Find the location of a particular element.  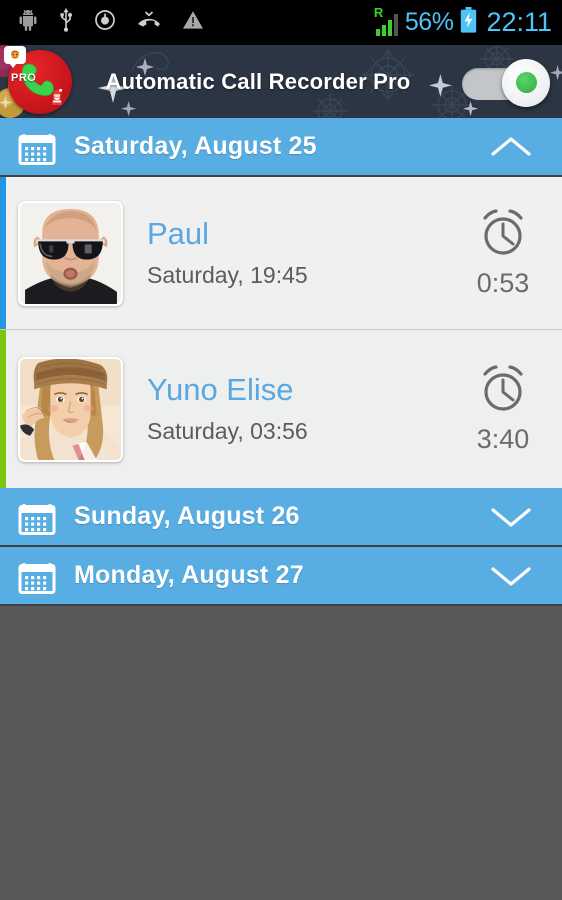

date-label: Monday, August 27 is located at coordinates (189, 575).